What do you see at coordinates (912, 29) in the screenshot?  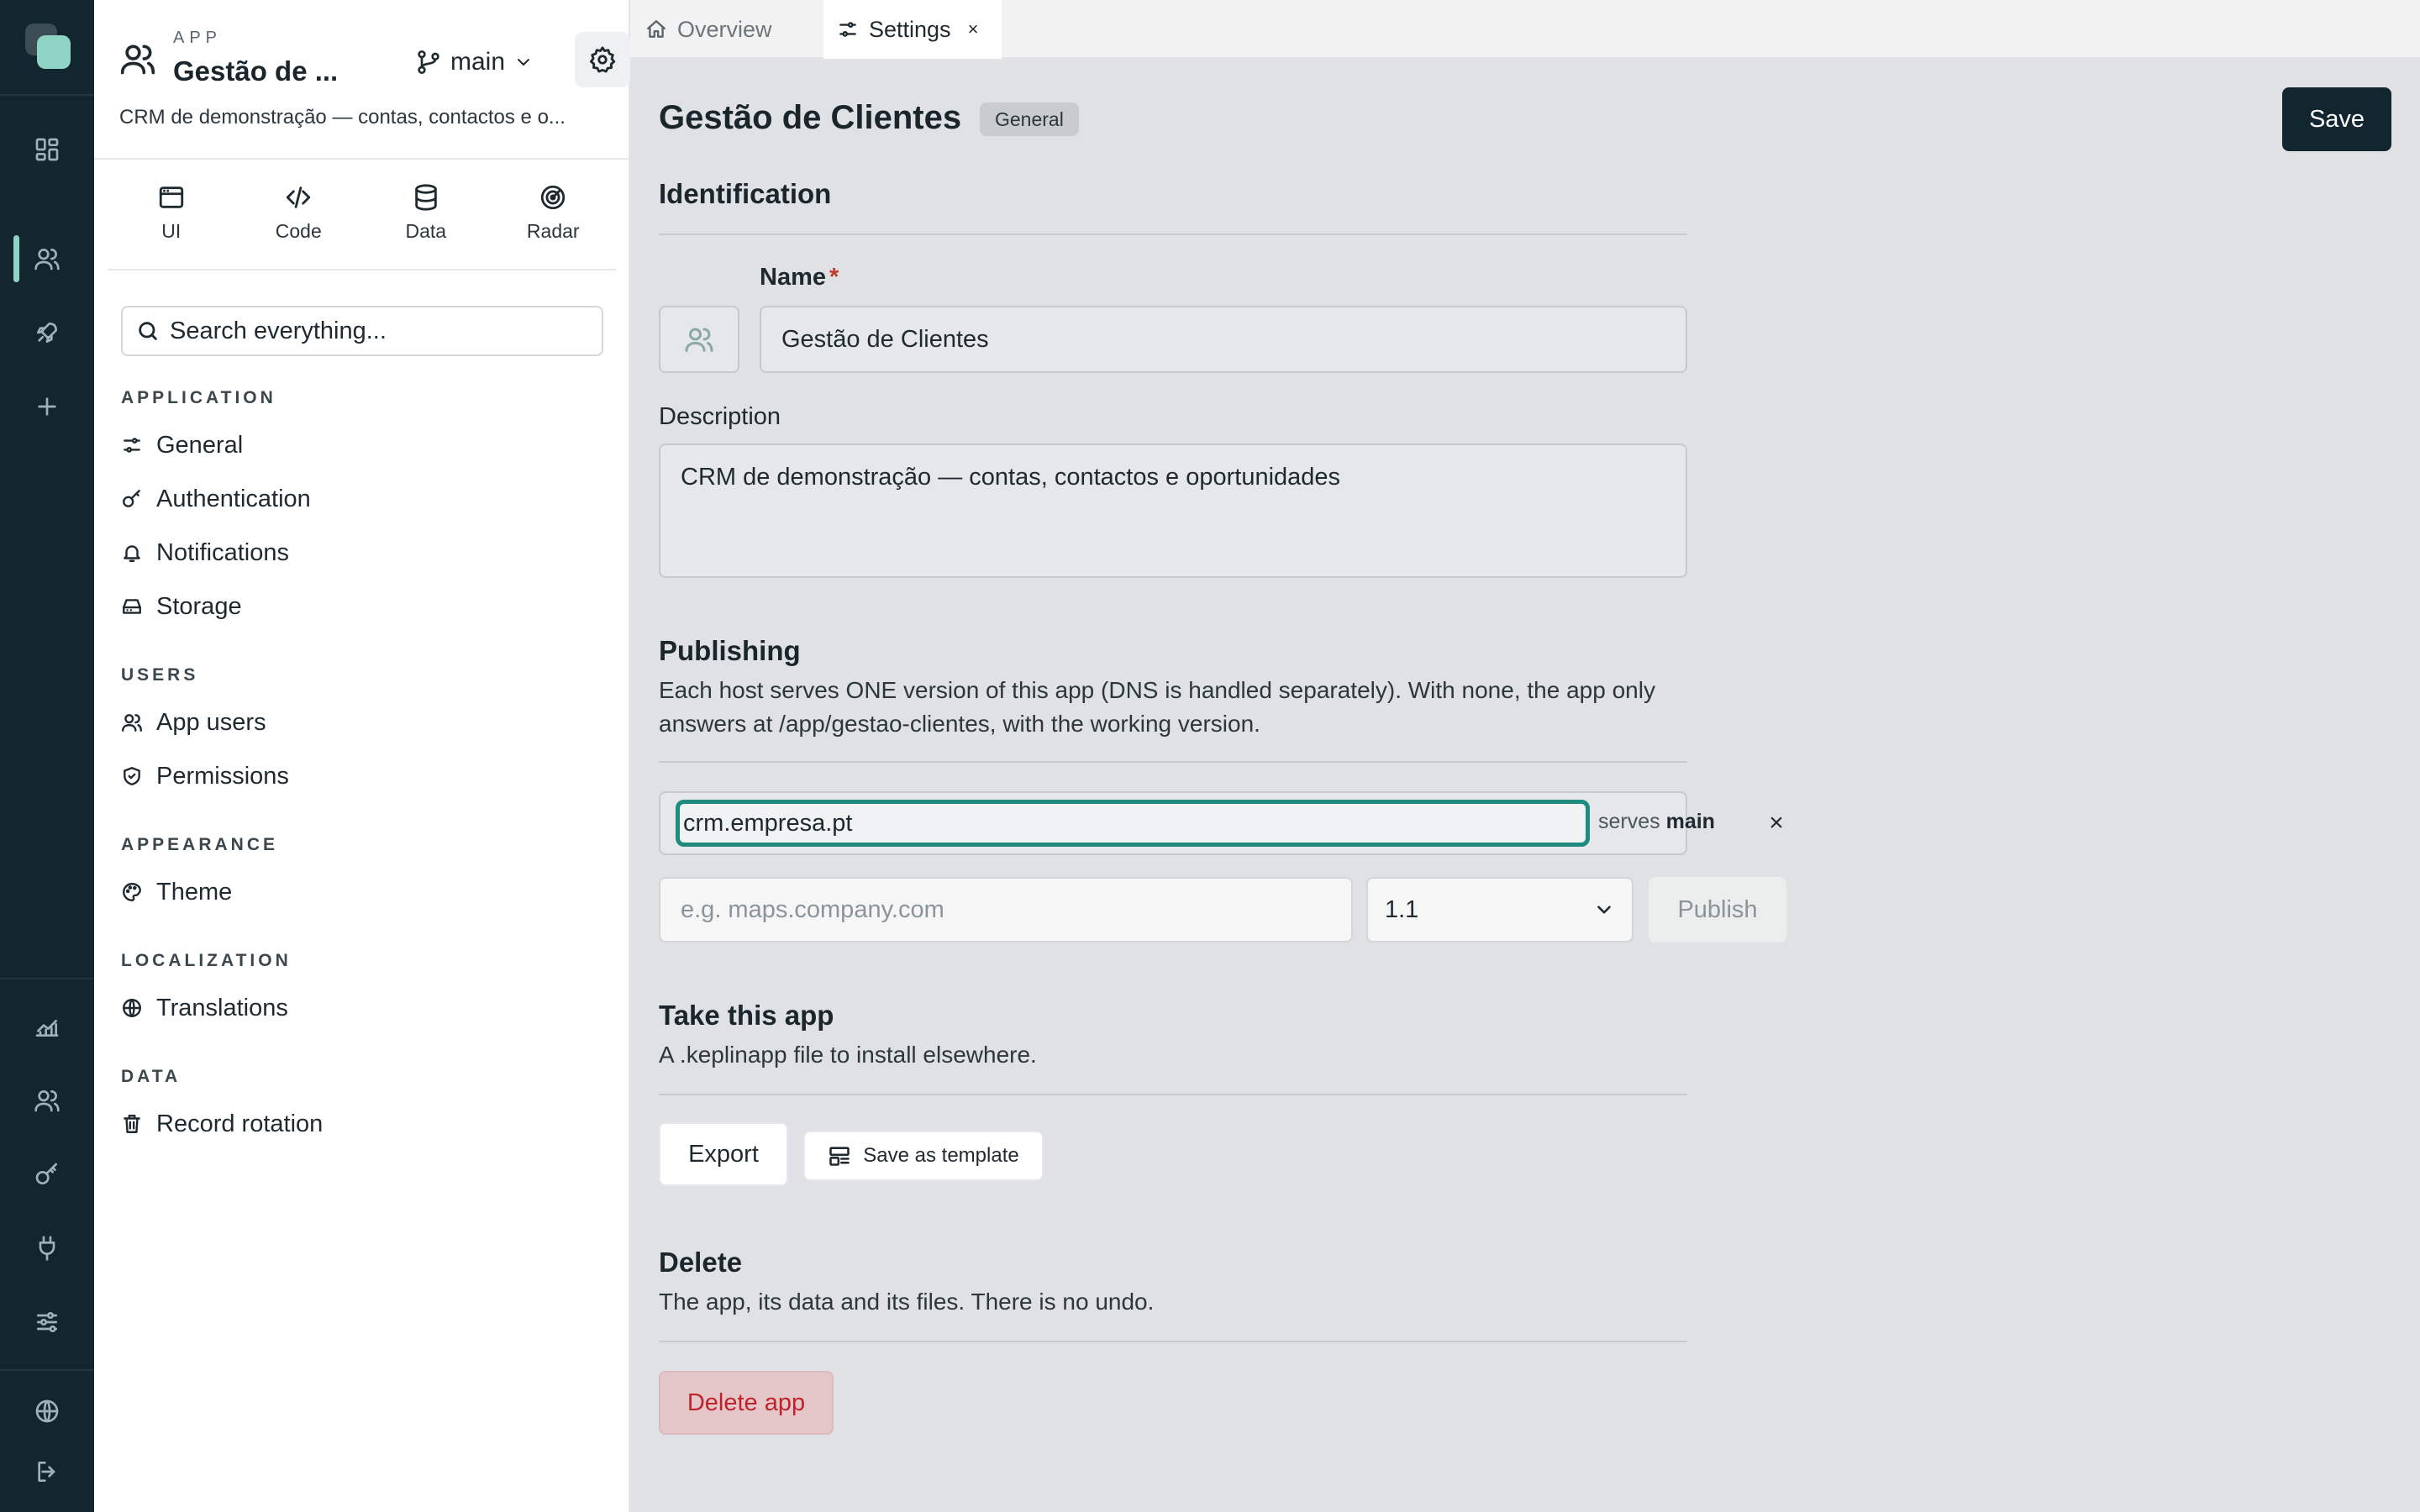 I see `tab-settings: Settings ×` at bounding box center [912, 29].